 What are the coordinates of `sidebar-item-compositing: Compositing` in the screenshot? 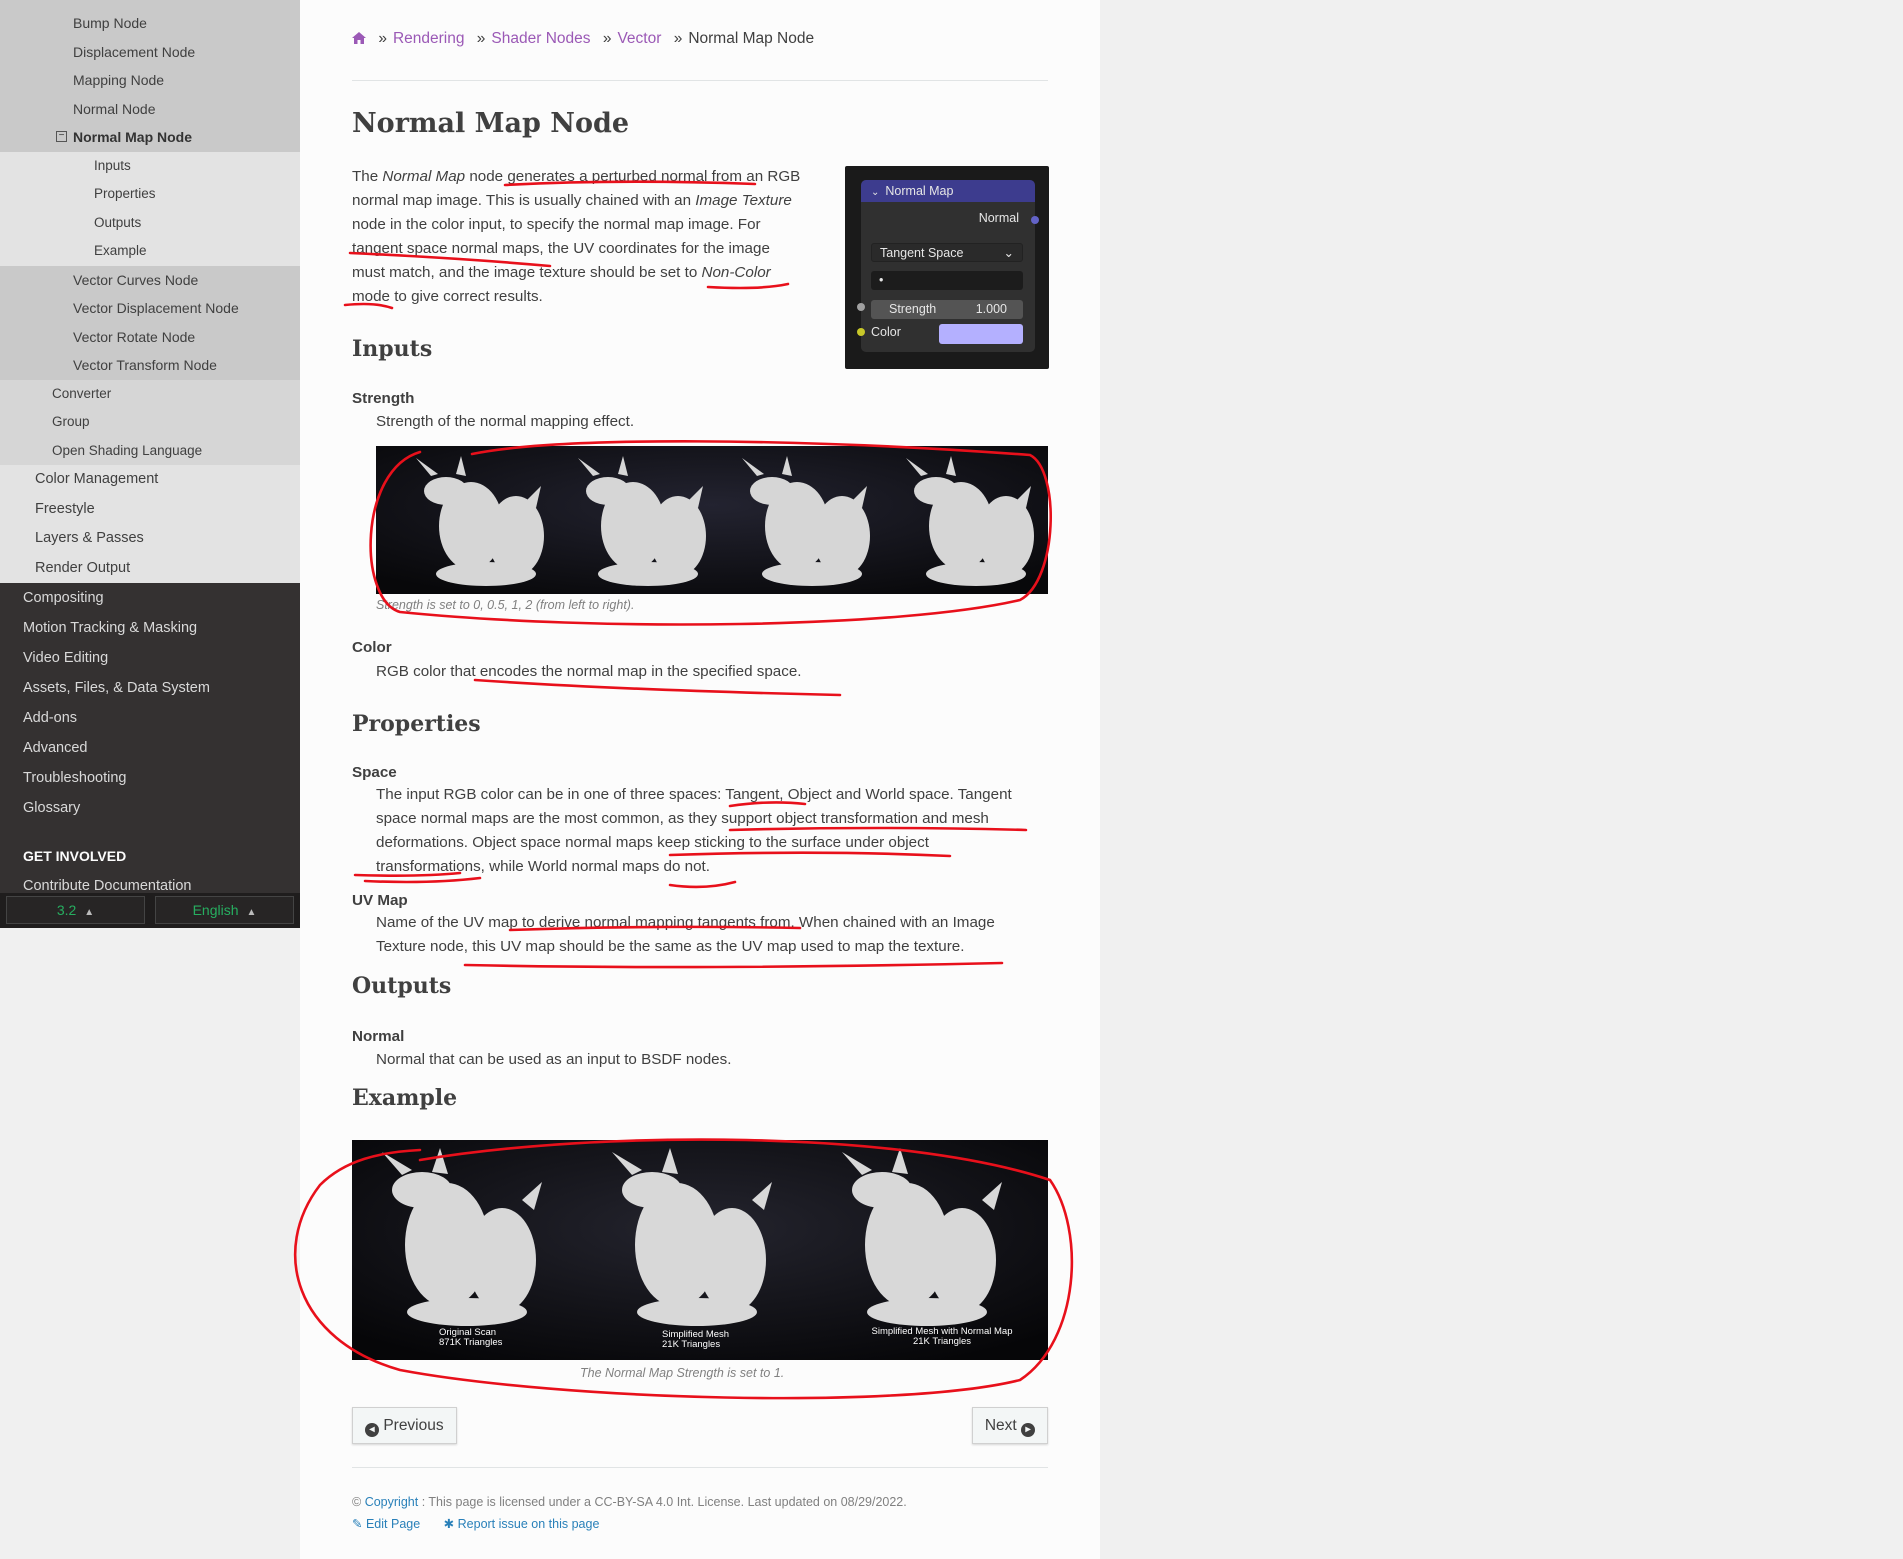 It's located at (150, 598).